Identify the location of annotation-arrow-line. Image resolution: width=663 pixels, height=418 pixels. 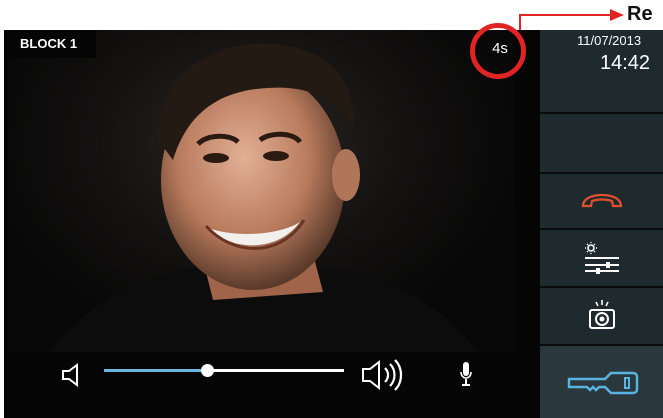
(566, 15).